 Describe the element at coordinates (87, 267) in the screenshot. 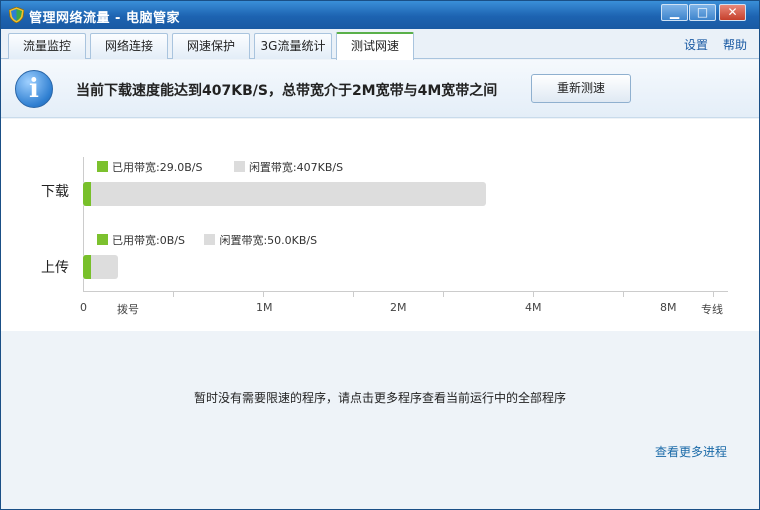

I see `upload-bar-used` at that location.